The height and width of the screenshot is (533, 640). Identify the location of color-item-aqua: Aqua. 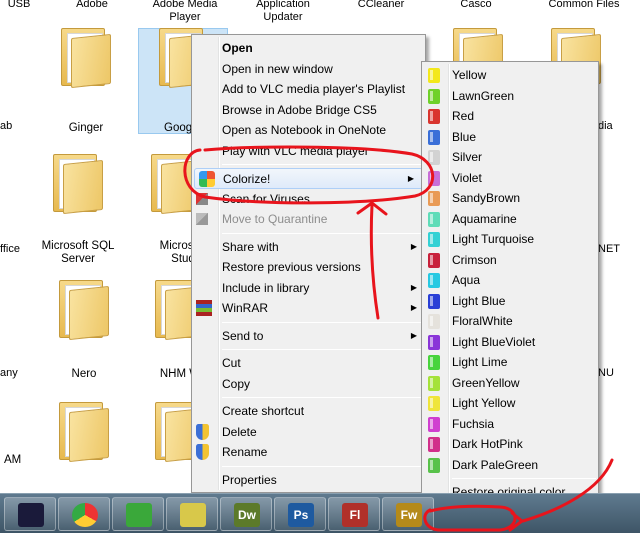
(510, 280).